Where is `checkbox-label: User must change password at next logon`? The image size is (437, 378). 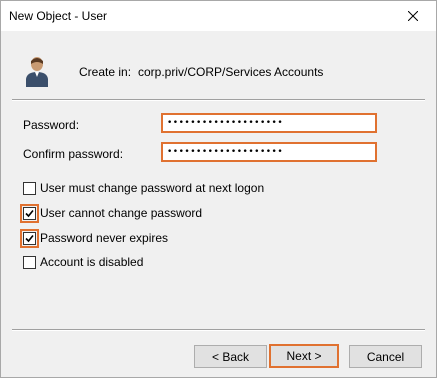
checkbox-label: User must change password at next logon is located at coordinates (152, 188).